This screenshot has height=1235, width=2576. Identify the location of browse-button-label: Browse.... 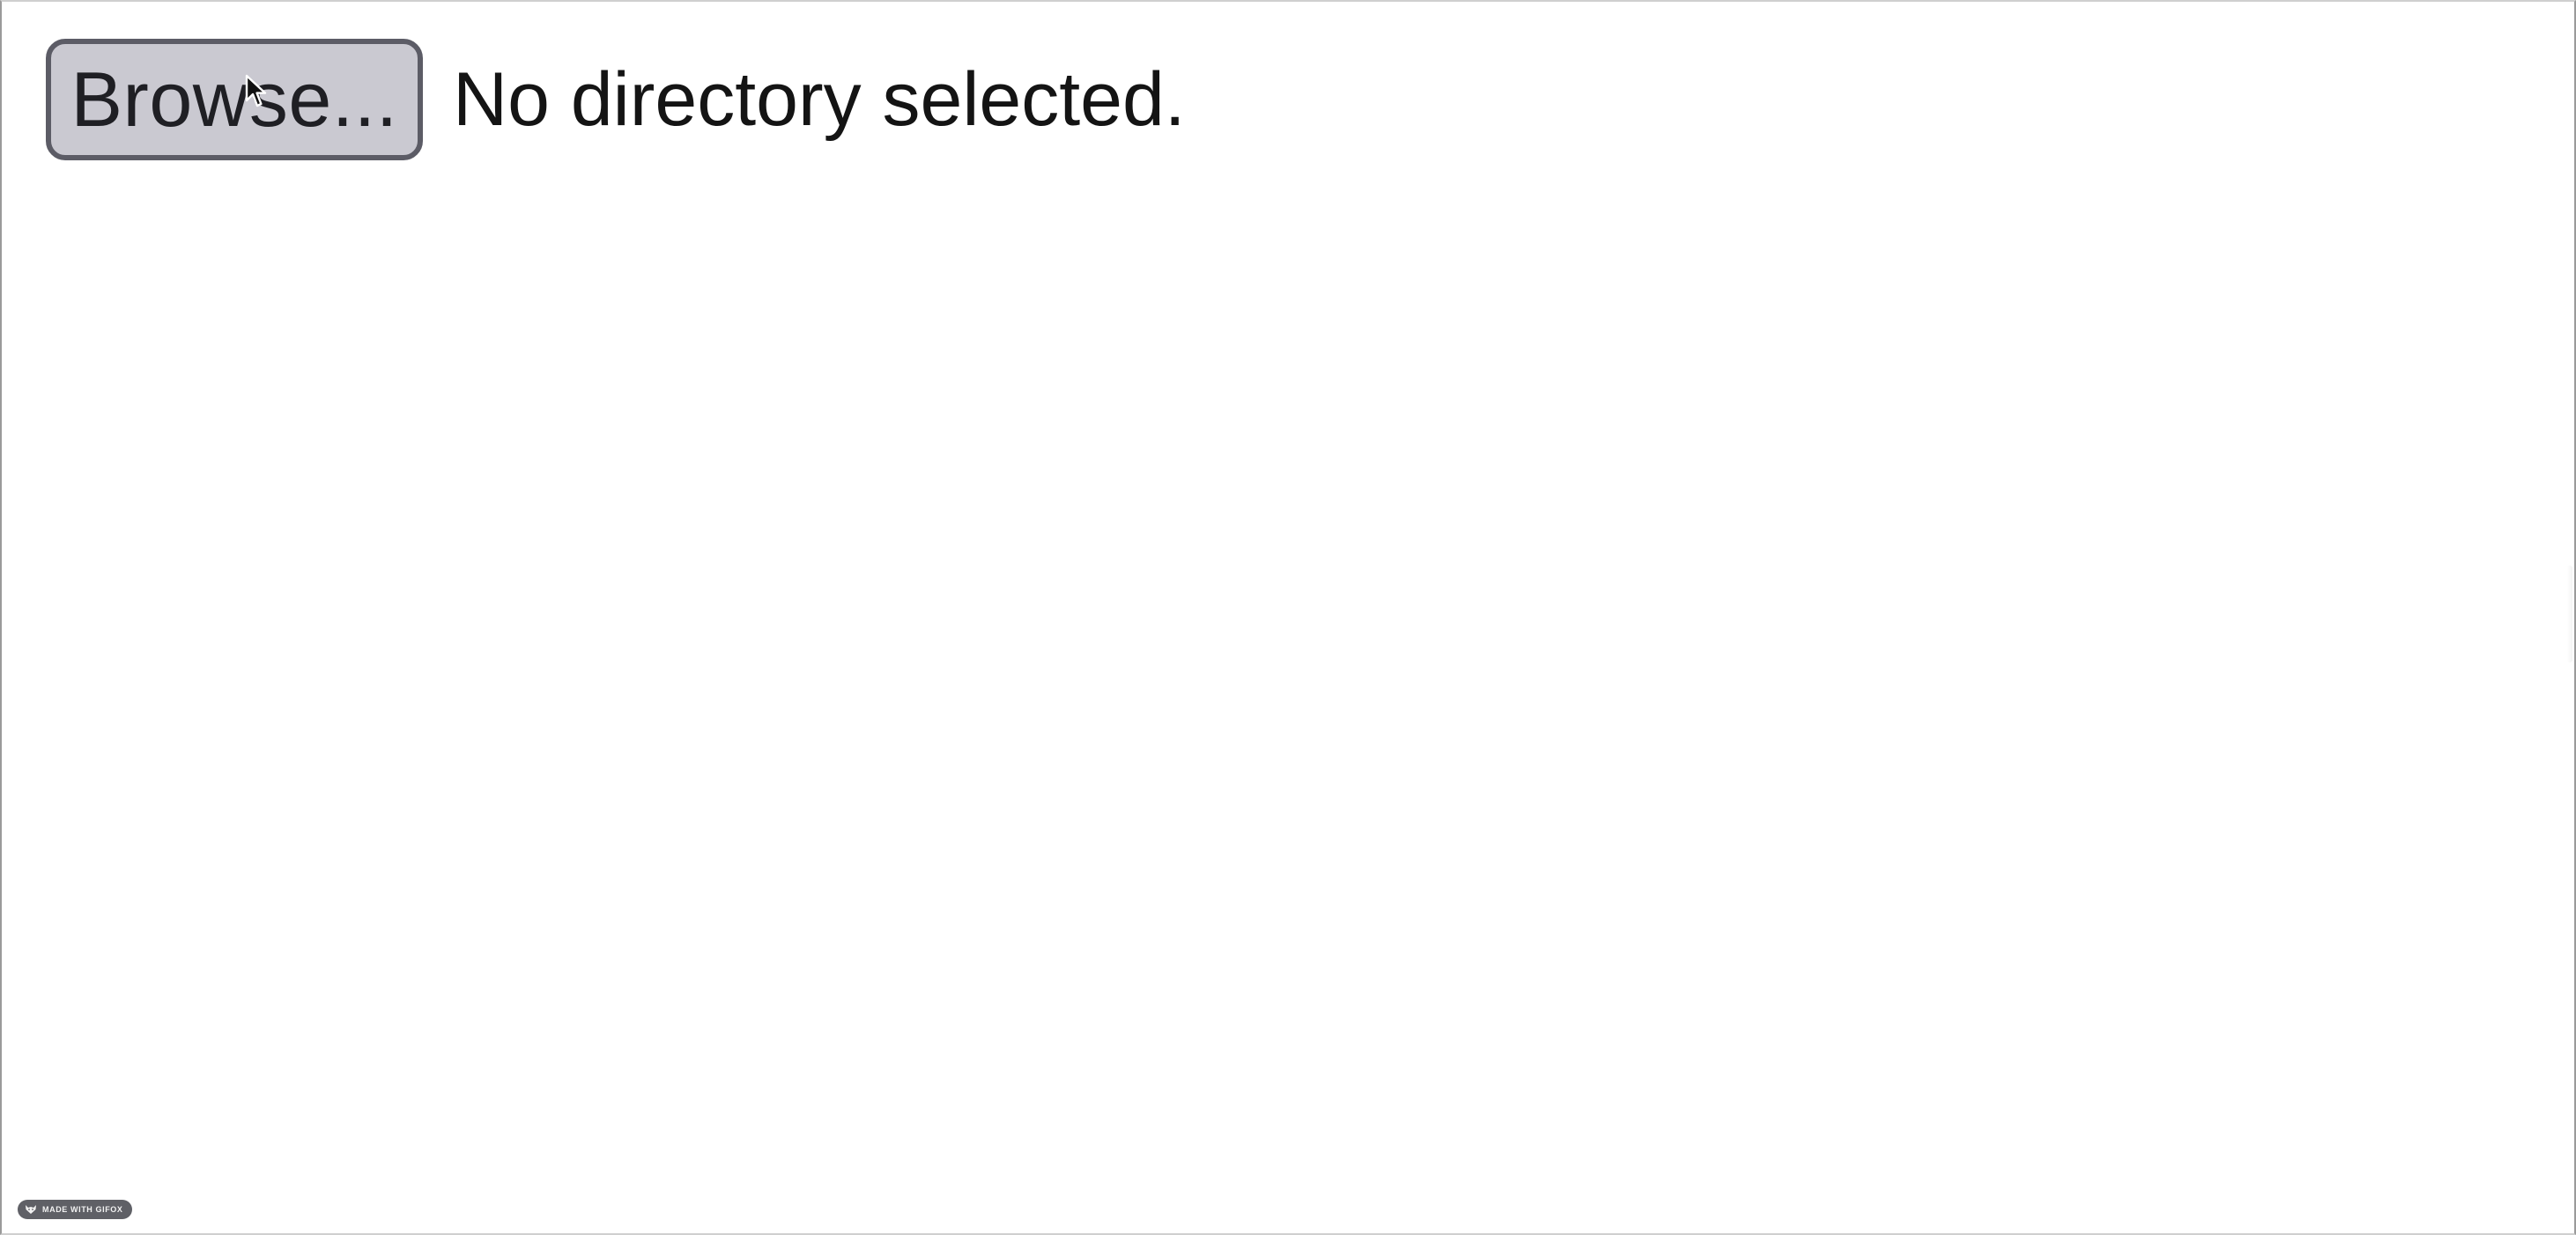
(234, 99).